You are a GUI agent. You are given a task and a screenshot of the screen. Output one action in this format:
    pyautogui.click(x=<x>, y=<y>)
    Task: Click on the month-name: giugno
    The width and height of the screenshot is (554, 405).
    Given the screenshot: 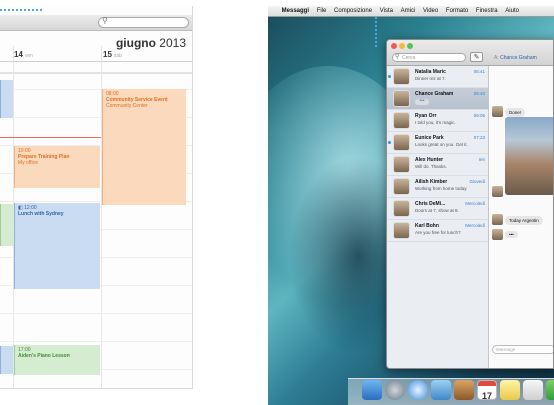 What is the action you would take?
    pyautogui.click(x=135, y=43)
    